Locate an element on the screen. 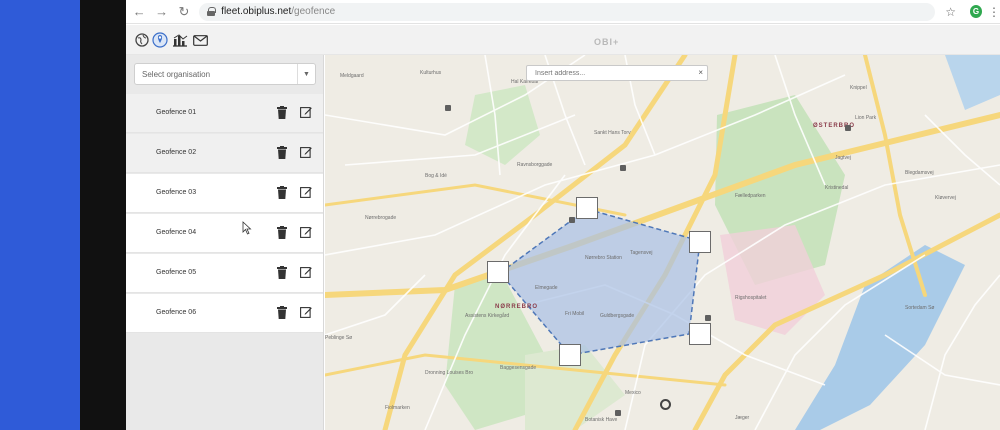 The image size is (1000, 430). map-place-label: Fiolmarken is located at coordinates (397, 408).